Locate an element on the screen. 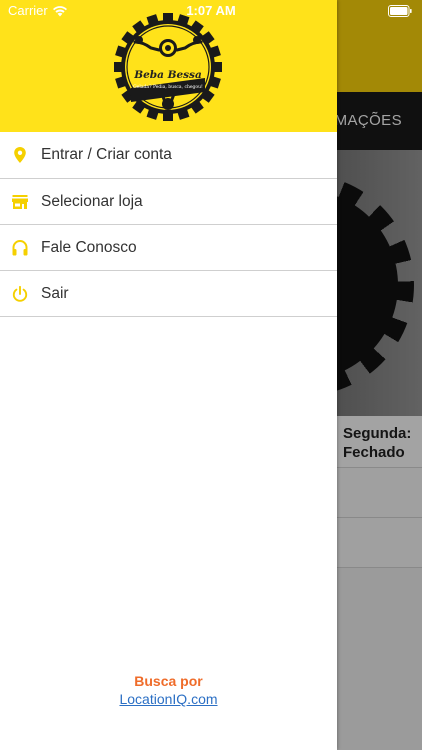 This screenshot has height=750, width=422. drawer-footer: Busca por LocationIQ.com is located at coordinates (168, 690).